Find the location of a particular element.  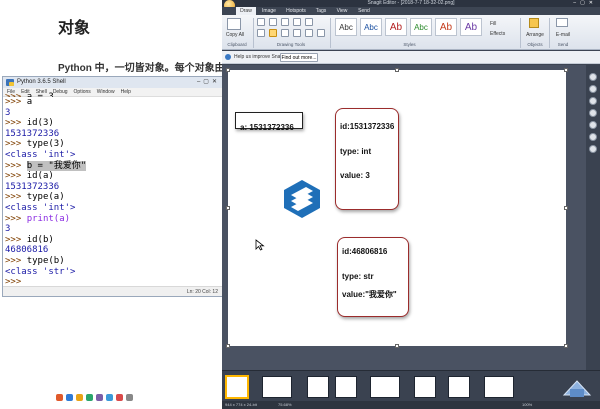

int-object-box: id:1531372336 type: int value: 3 is located at coordinates (367, 159).